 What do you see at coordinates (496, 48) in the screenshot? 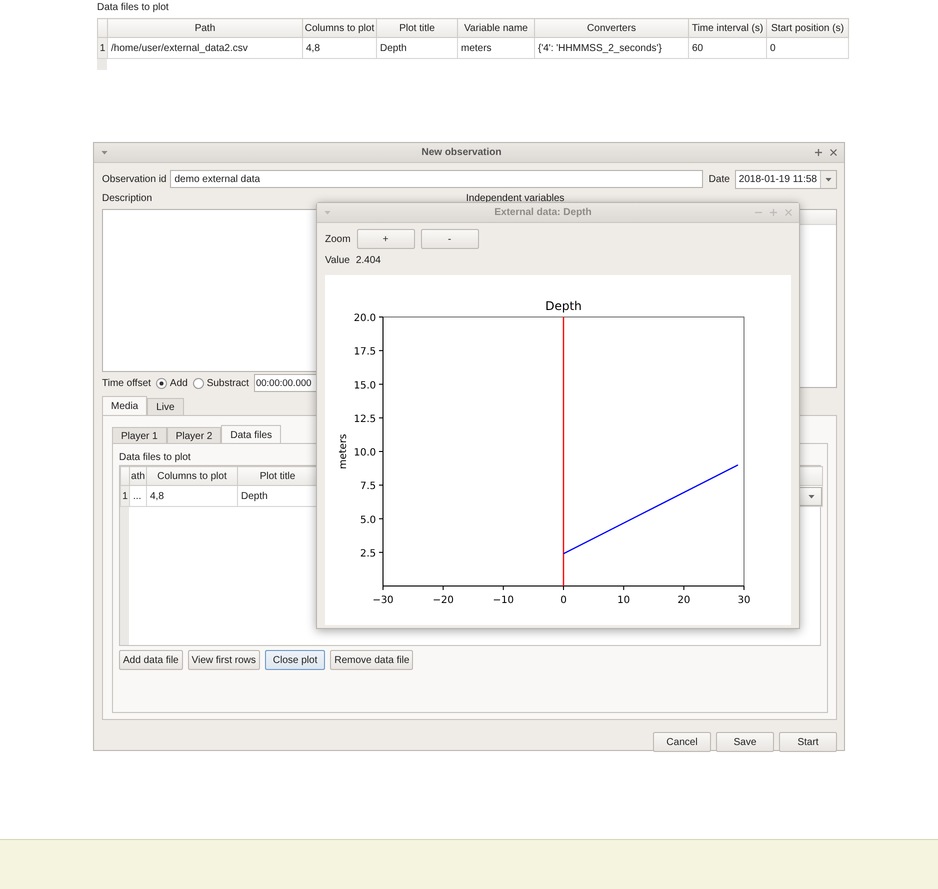
I see `table-cell: meters` at bounding box center [496, 48].